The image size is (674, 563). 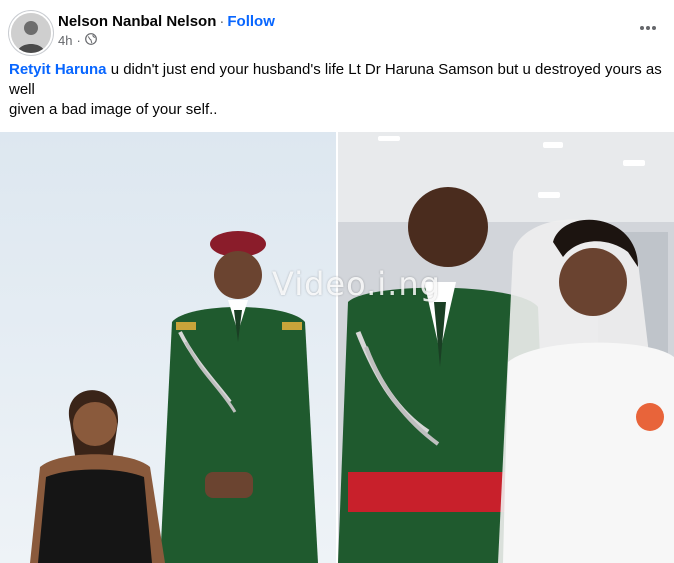 I want to click on post-text-line2: given a bad image of your self.., so click(x=113, y=109).